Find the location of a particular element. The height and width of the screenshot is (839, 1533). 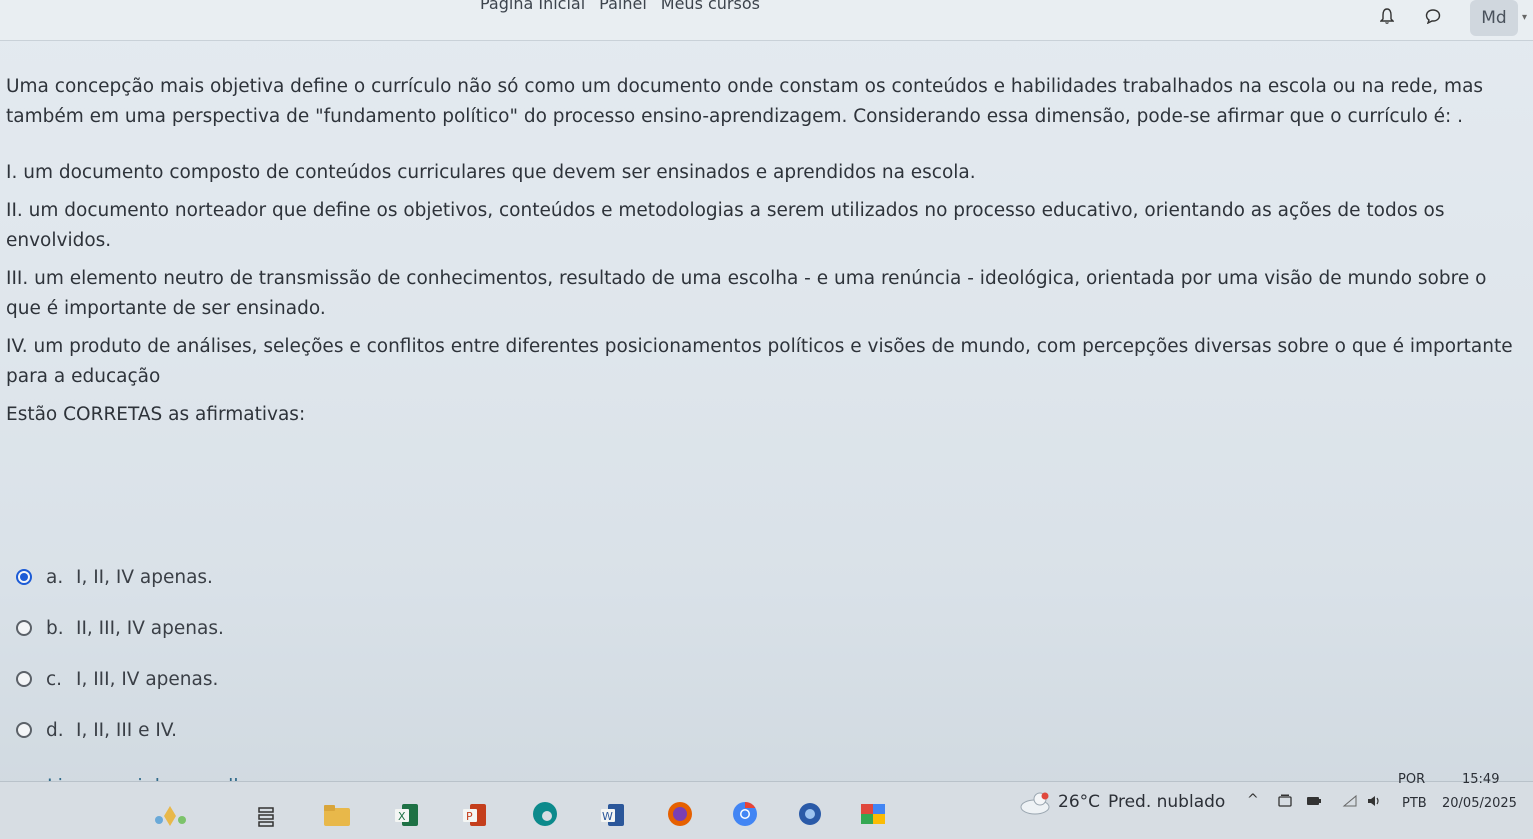

clock-time: 15:49 is located at coordinates (1480, 779).